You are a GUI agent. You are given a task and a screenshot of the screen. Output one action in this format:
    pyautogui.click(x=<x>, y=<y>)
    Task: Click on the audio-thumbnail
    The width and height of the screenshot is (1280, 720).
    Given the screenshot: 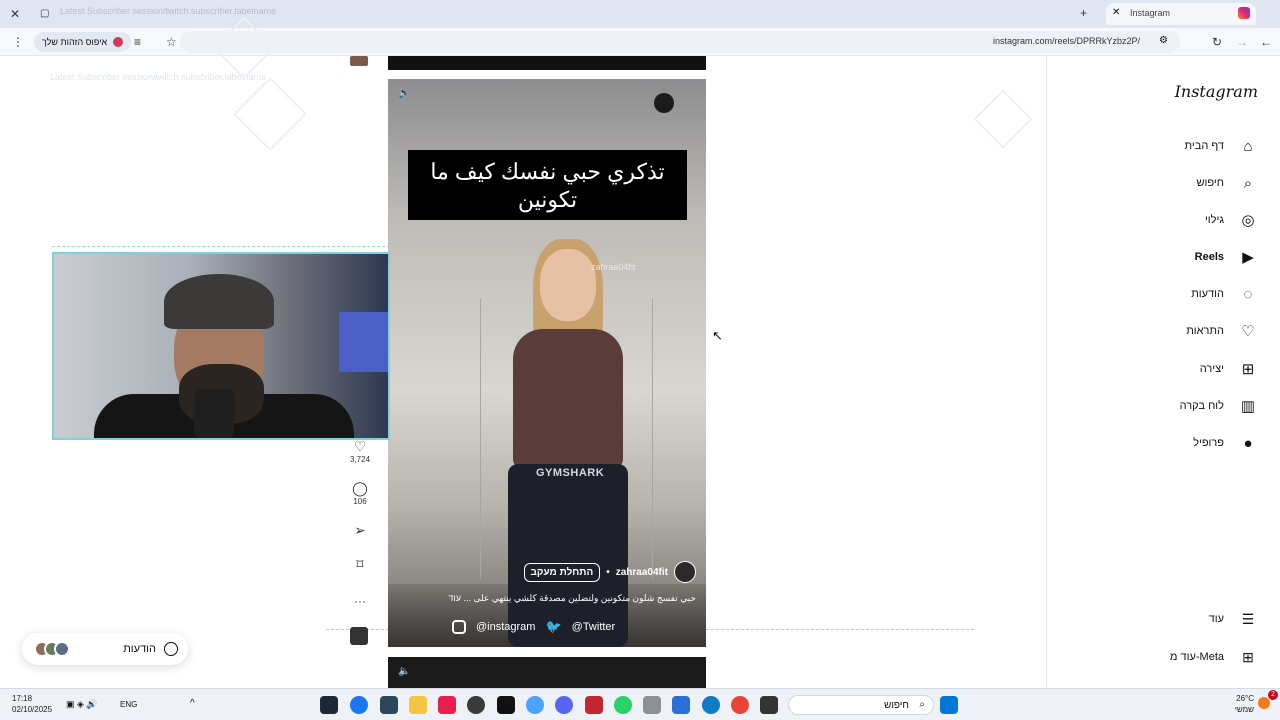 What is the action you would take?
    pyautogui.click(x=359, y=636)
    